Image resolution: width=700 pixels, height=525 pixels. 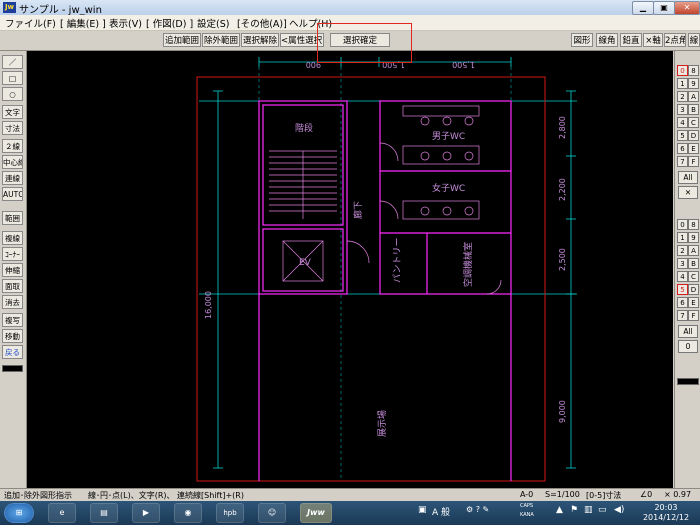 I want to click on title-bar: Jw サンプル - jw_win ▁ ▣ ✕, so click(x=350, y=8).